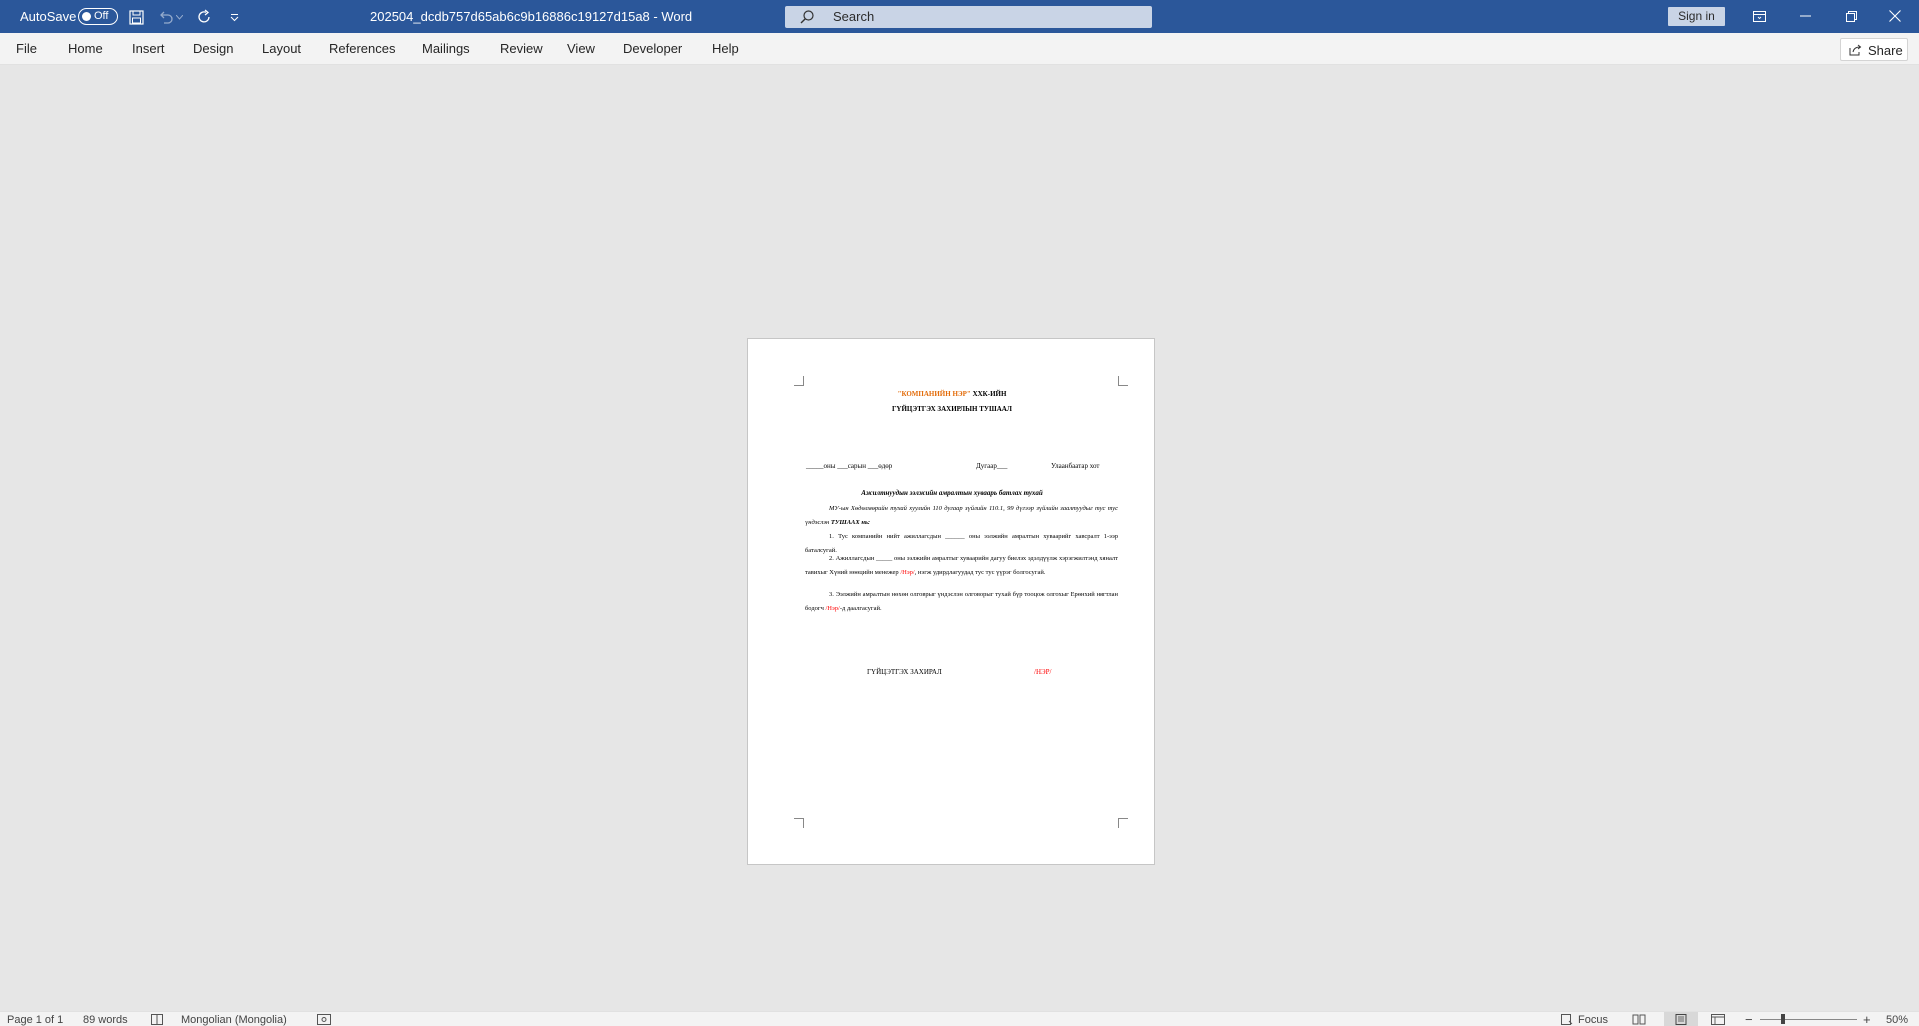  I want to click on margin-mark-top-left, so click(799, 381).